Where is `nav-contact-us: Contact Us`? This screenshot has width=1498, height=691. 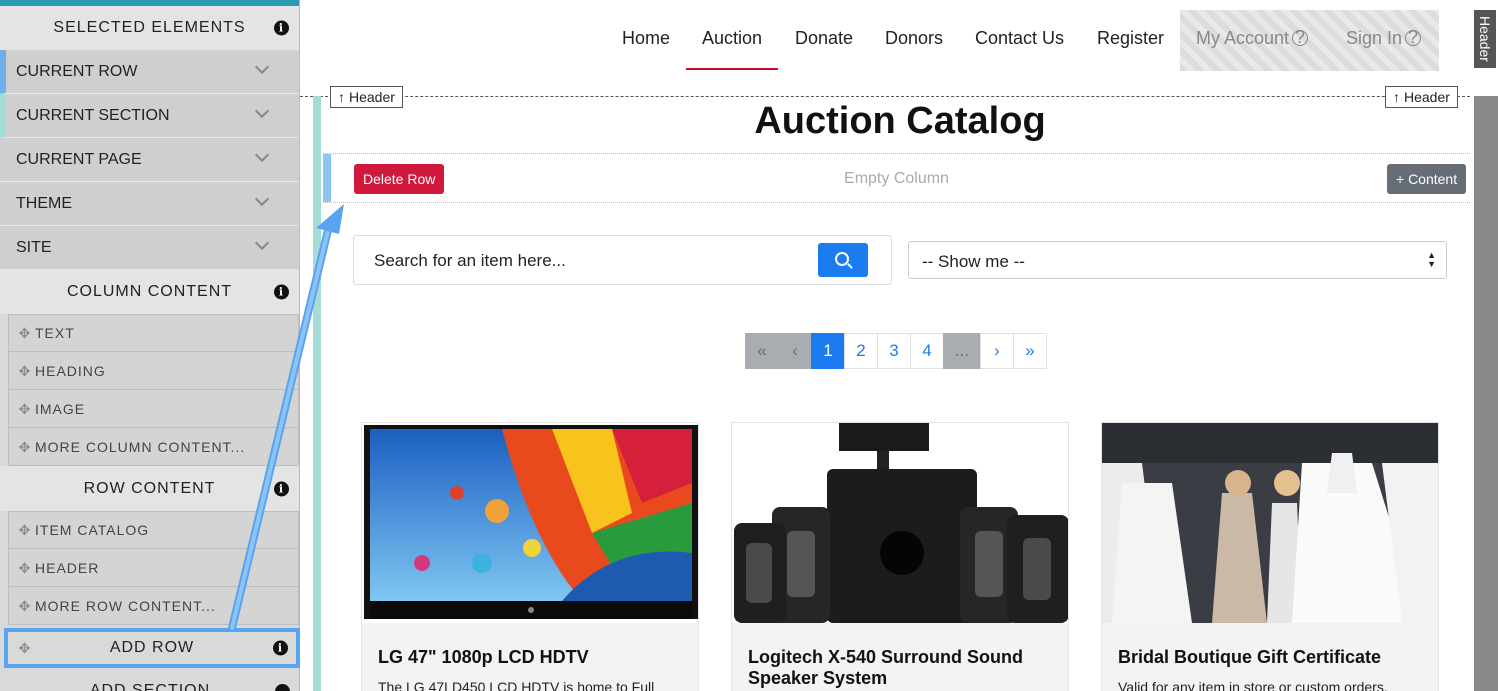 nav-contact-us: Contact Us is located at coordinates (1019, 38).